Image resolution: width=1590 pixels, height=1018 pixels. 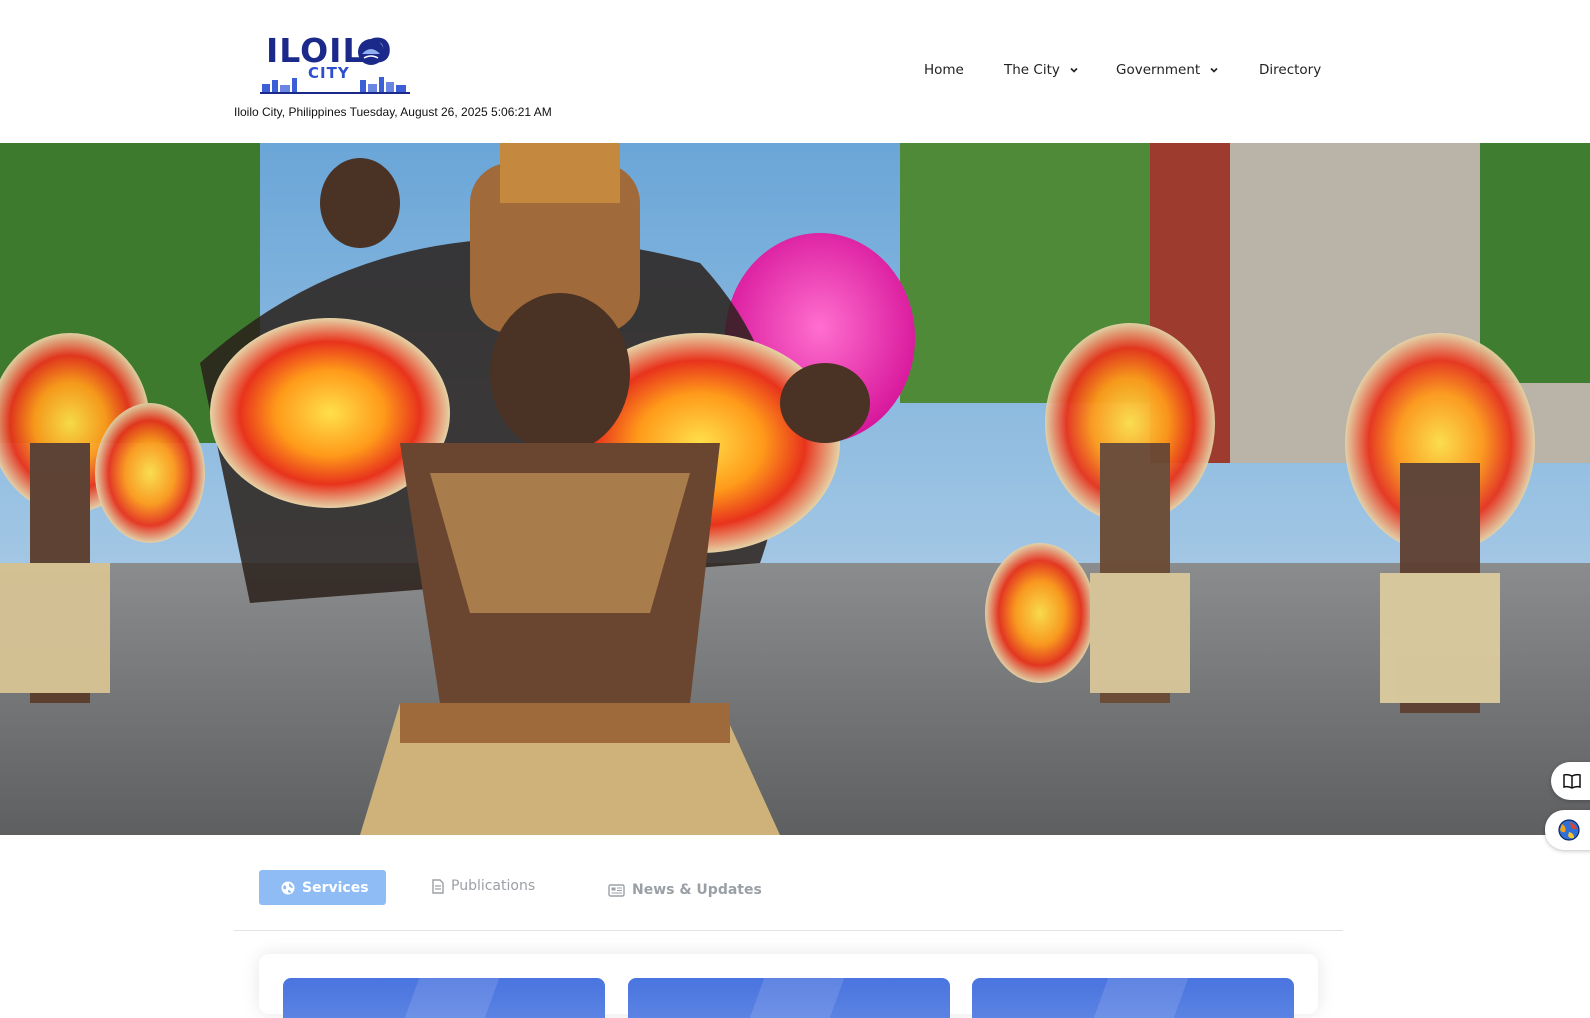 What do you see at coordinates (335, 887) in the screenshot?
I see `tab-services-label: Services` at bounding box center [335, 887].